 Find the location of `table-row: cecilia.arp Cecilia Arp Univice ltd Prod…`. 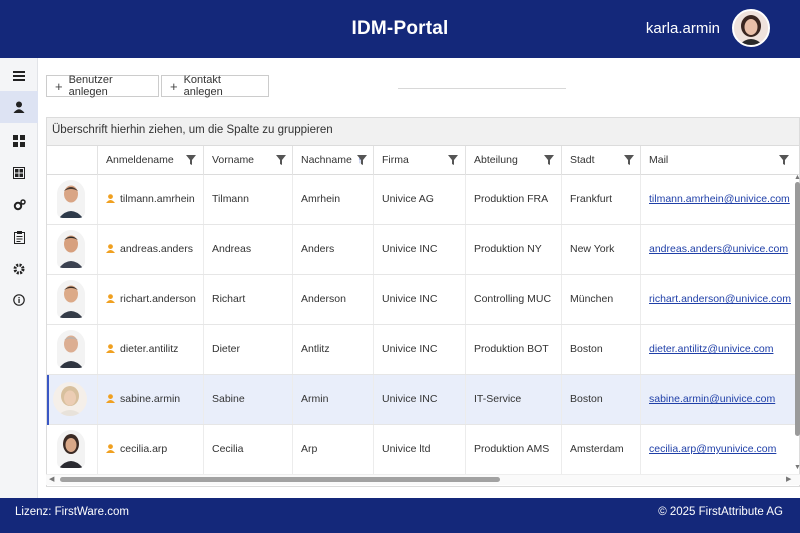

table-row: cecilia.arp Cecilia Arp Univice ltd Prod… is located at coordinates (423, 450).